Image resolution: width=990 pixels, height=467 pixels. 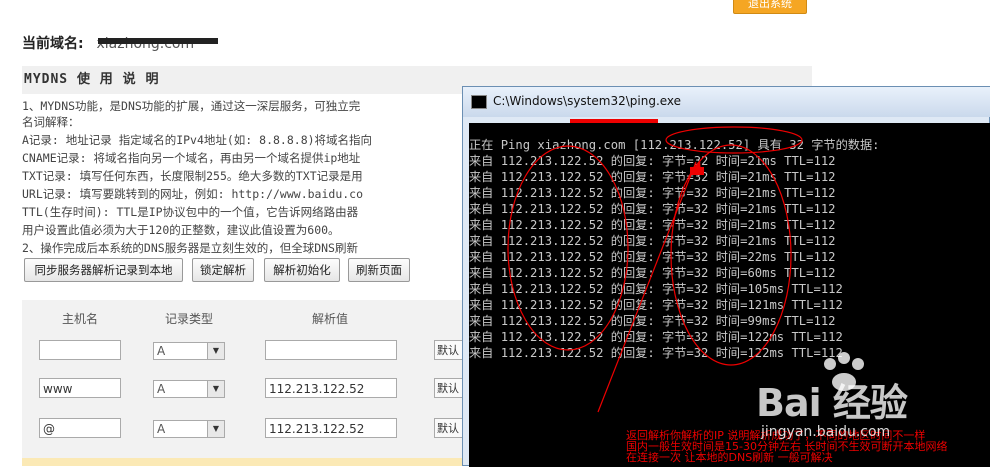 I want to click on console-icon, so click(x=479, y=102).